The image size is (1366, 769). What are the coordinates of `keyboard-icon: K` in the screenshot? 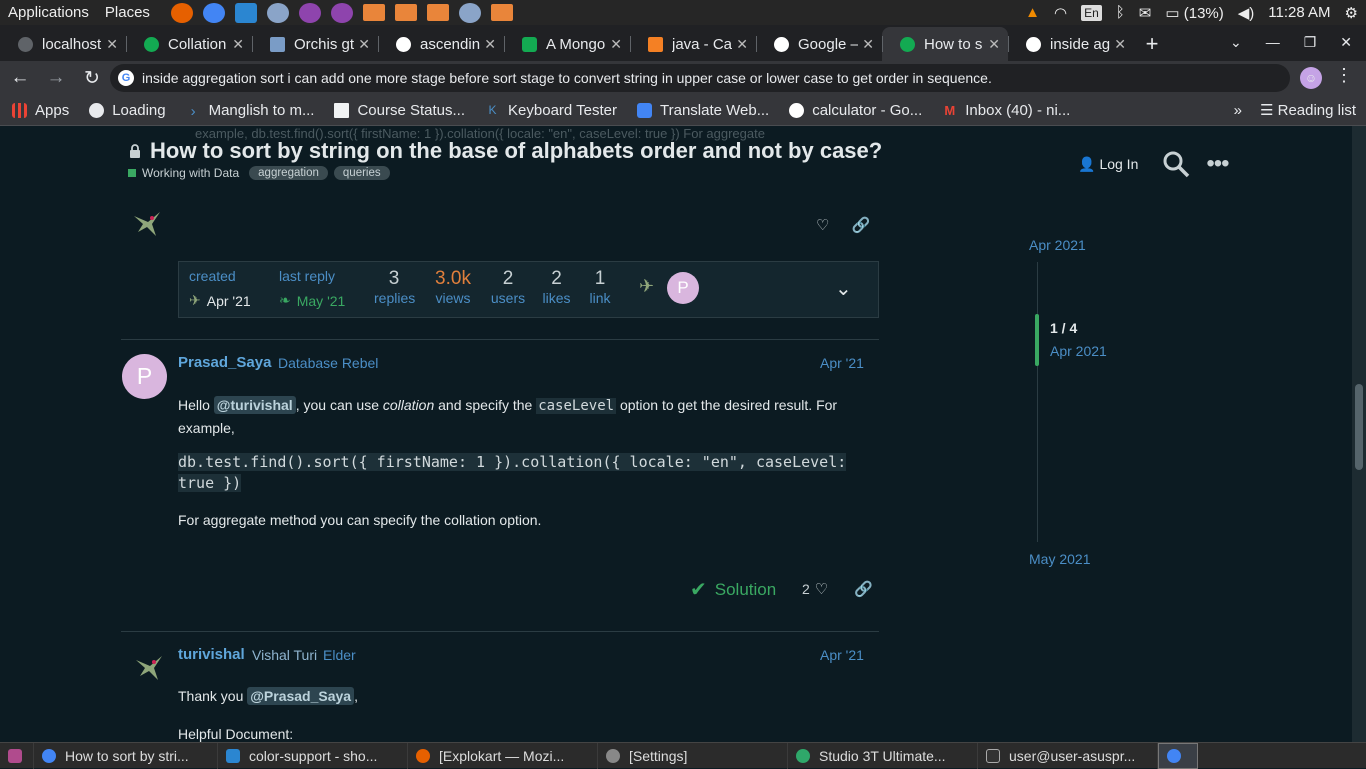 It's located at (492, 109).